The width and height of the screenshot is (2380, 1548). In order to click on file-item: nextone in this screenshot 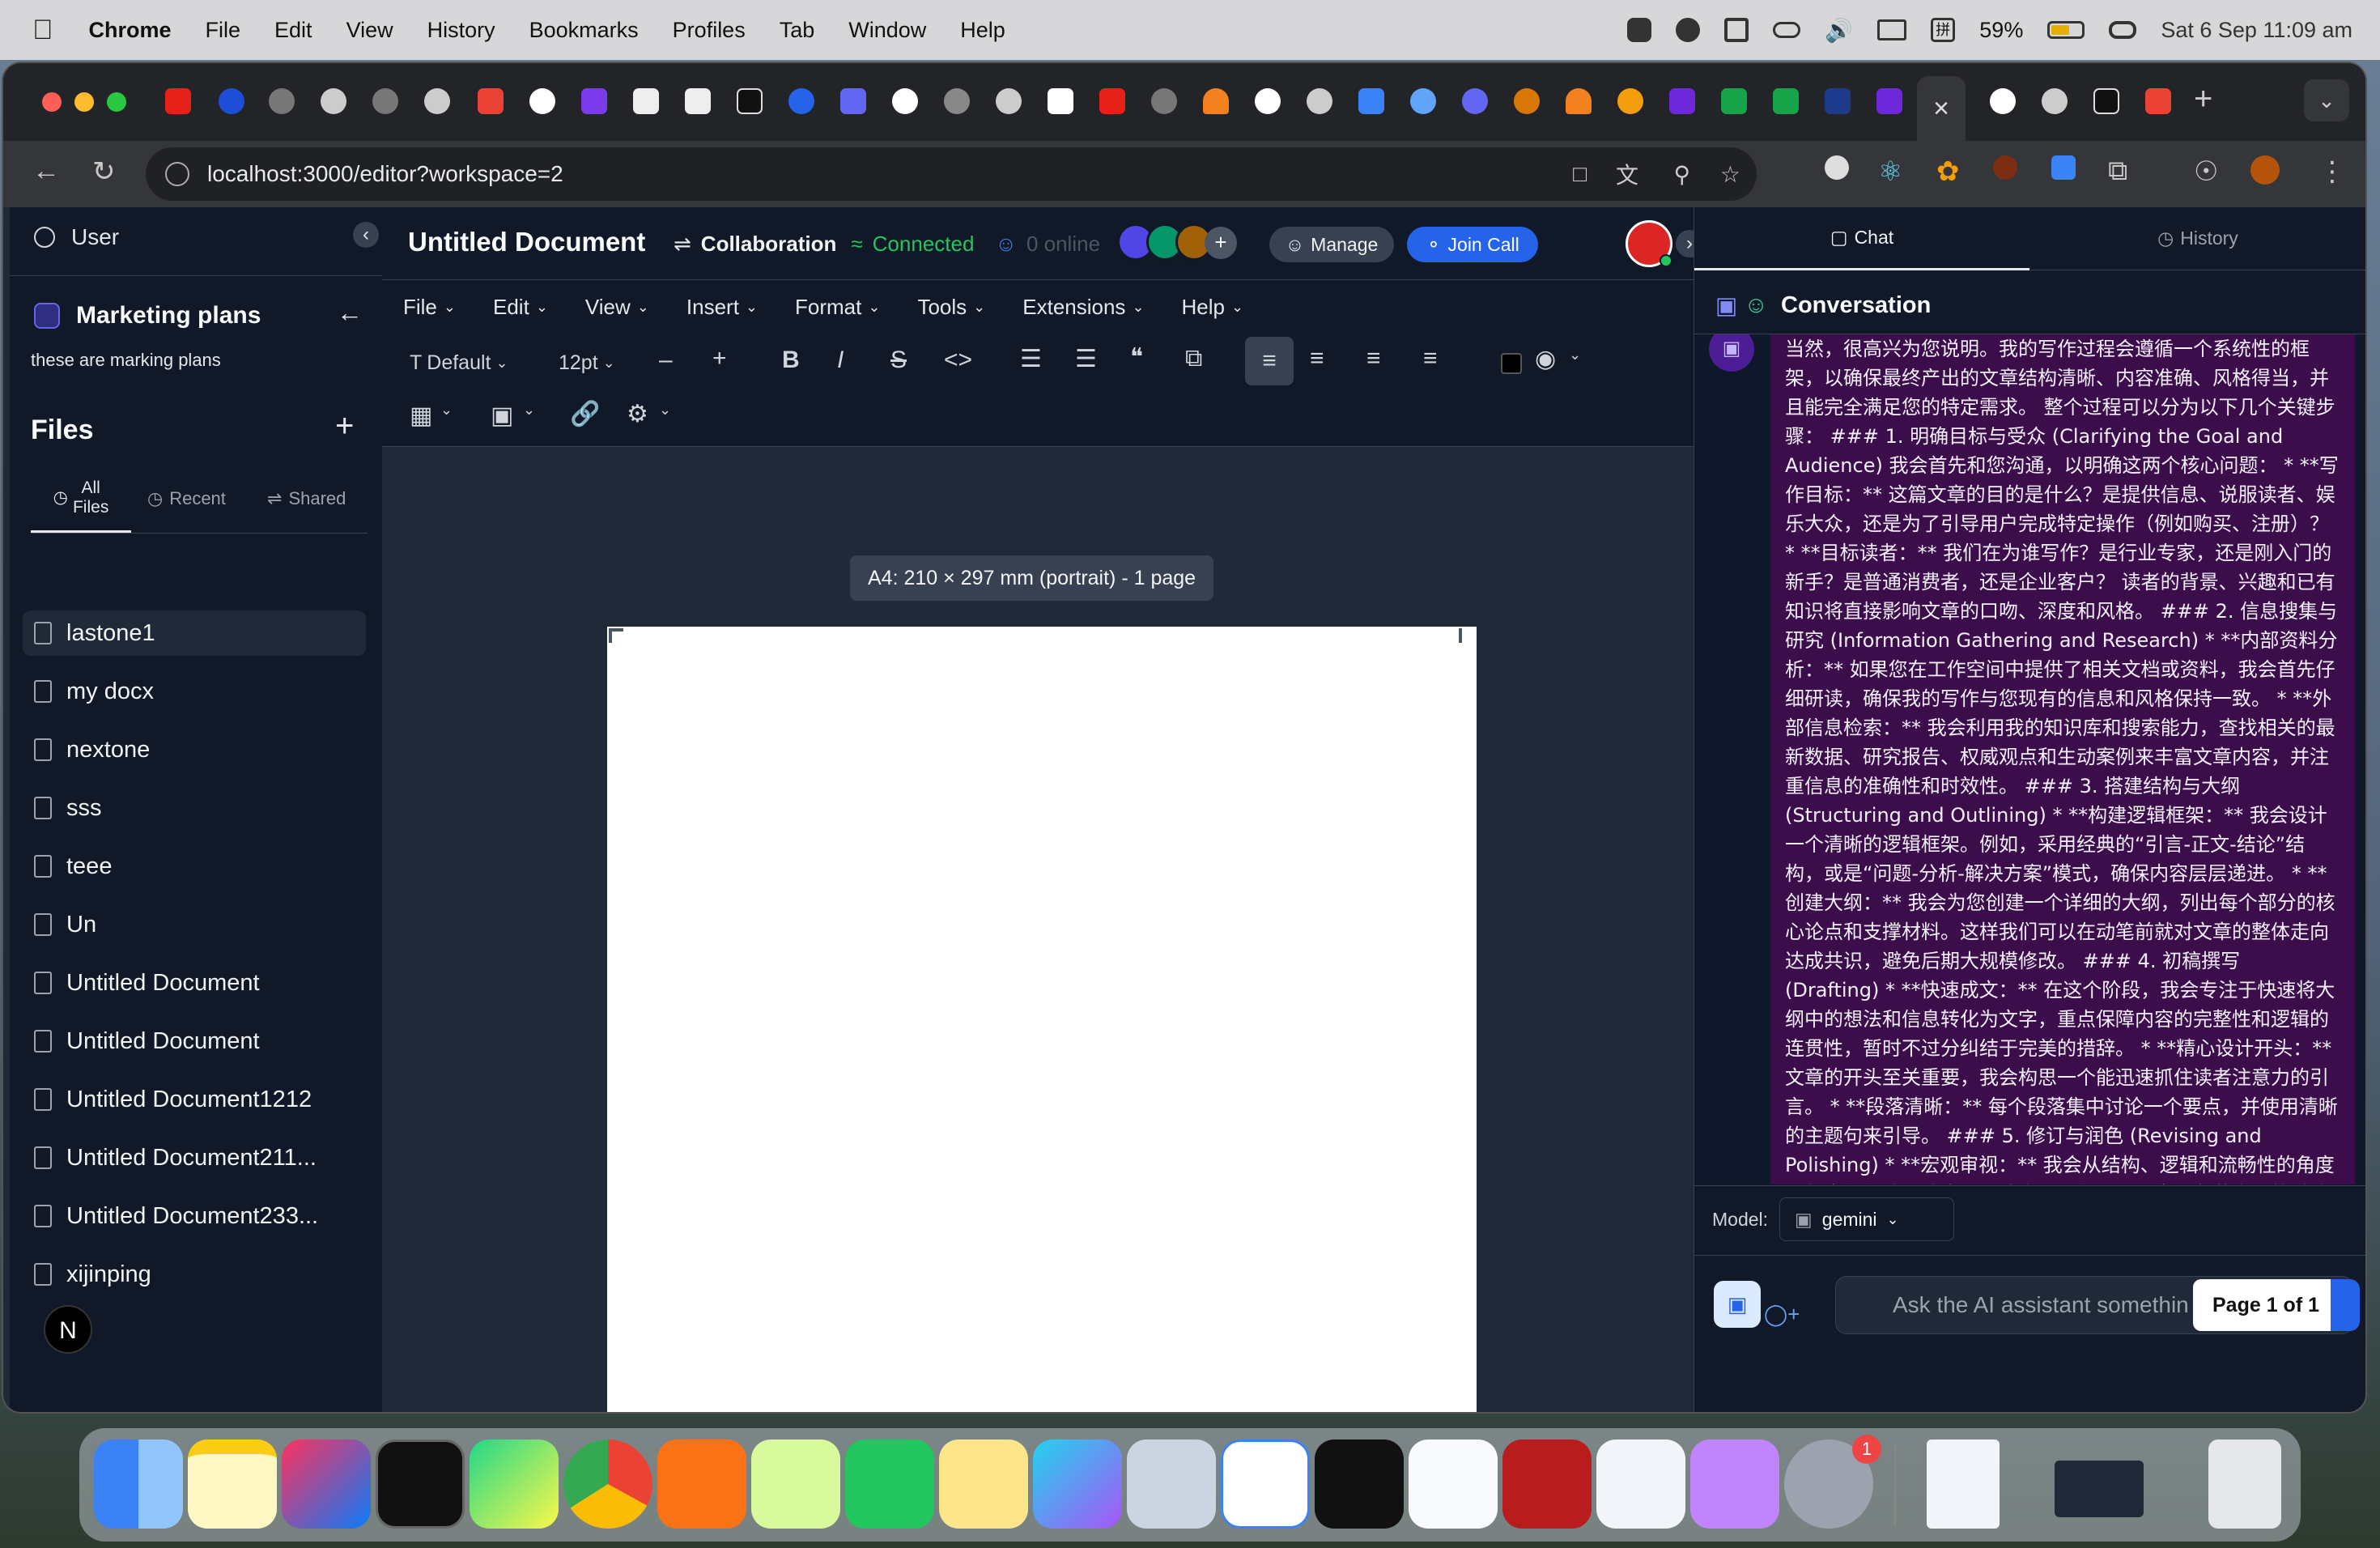, I will do `click(195, 750)`.